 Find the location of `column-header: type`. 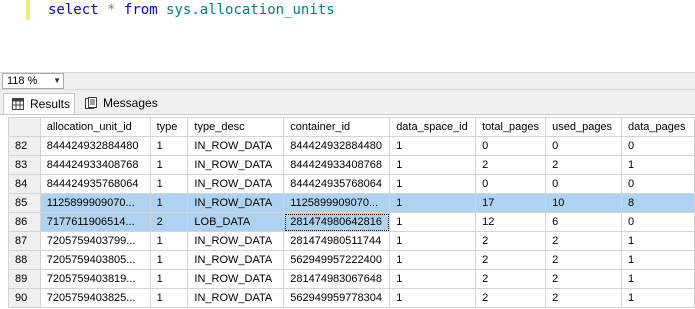

column-header: type is located at coordinates (169, 127).